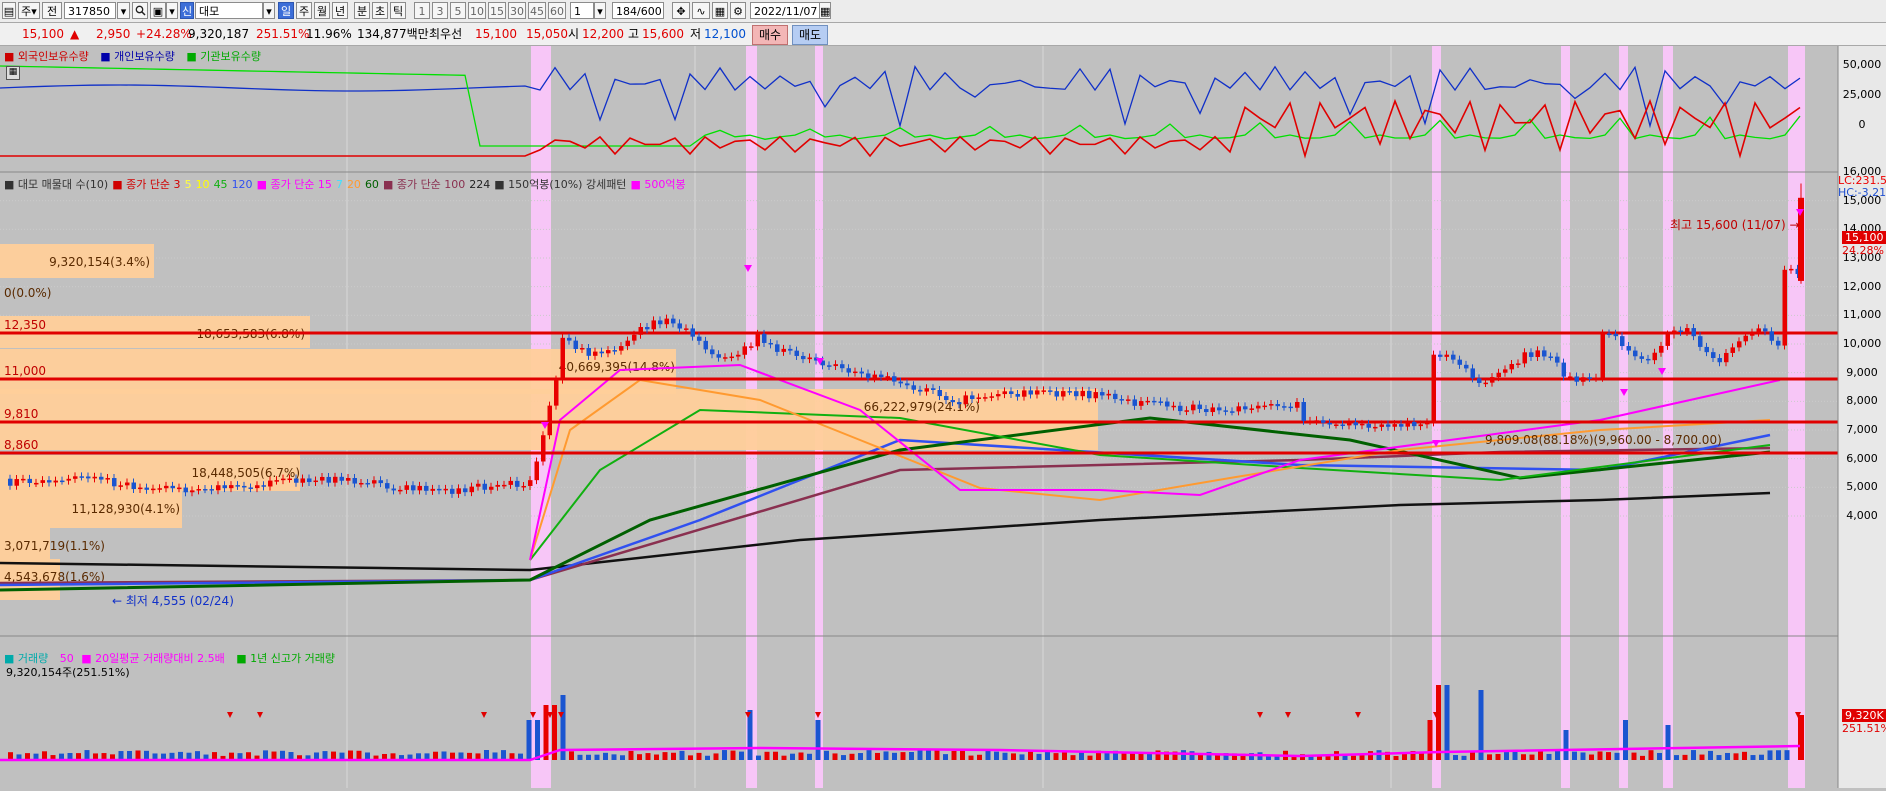 The image size is (1886, 791). I want to click on search-icon, so click(140, 10).